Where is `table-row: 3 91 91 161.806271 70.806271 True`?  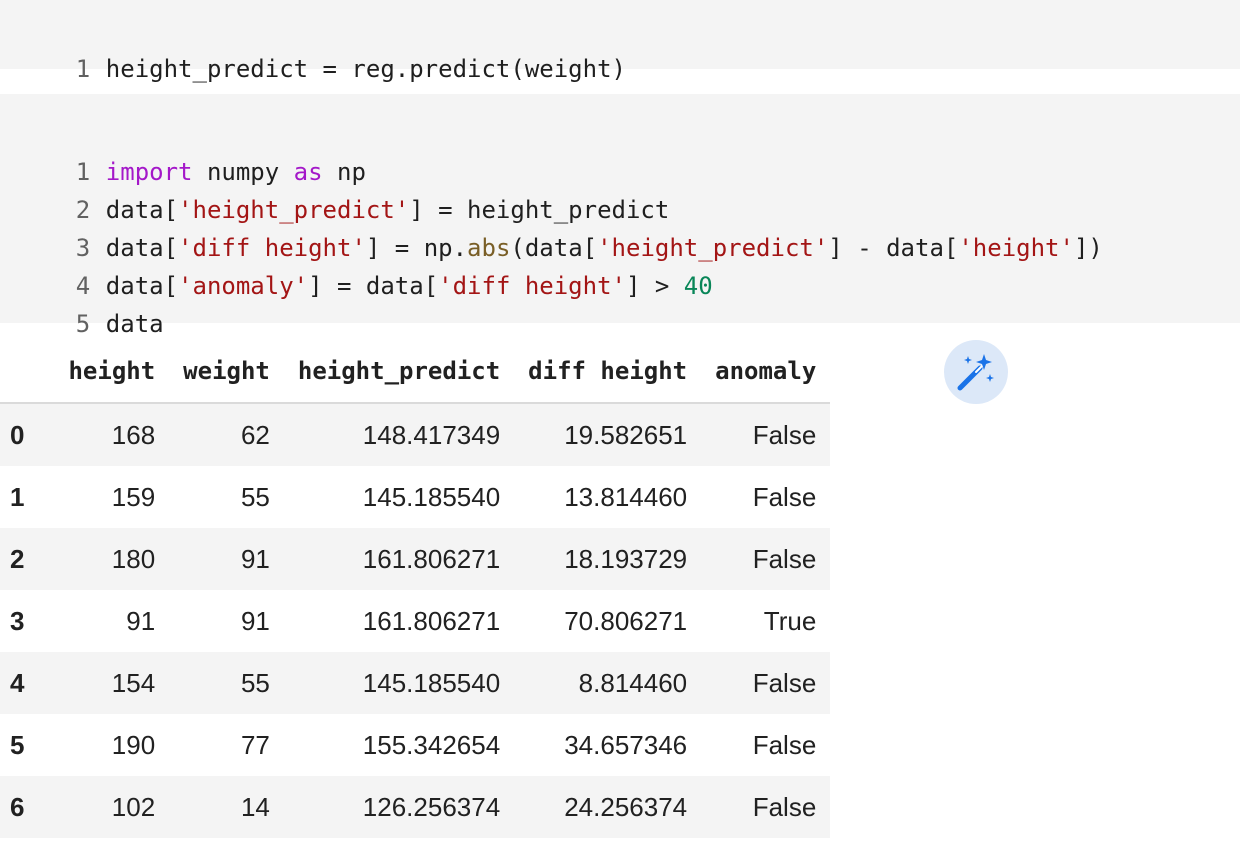
table-row: 3 91 91 161.806271 70.806271 True is located at coordinates (415, 621).